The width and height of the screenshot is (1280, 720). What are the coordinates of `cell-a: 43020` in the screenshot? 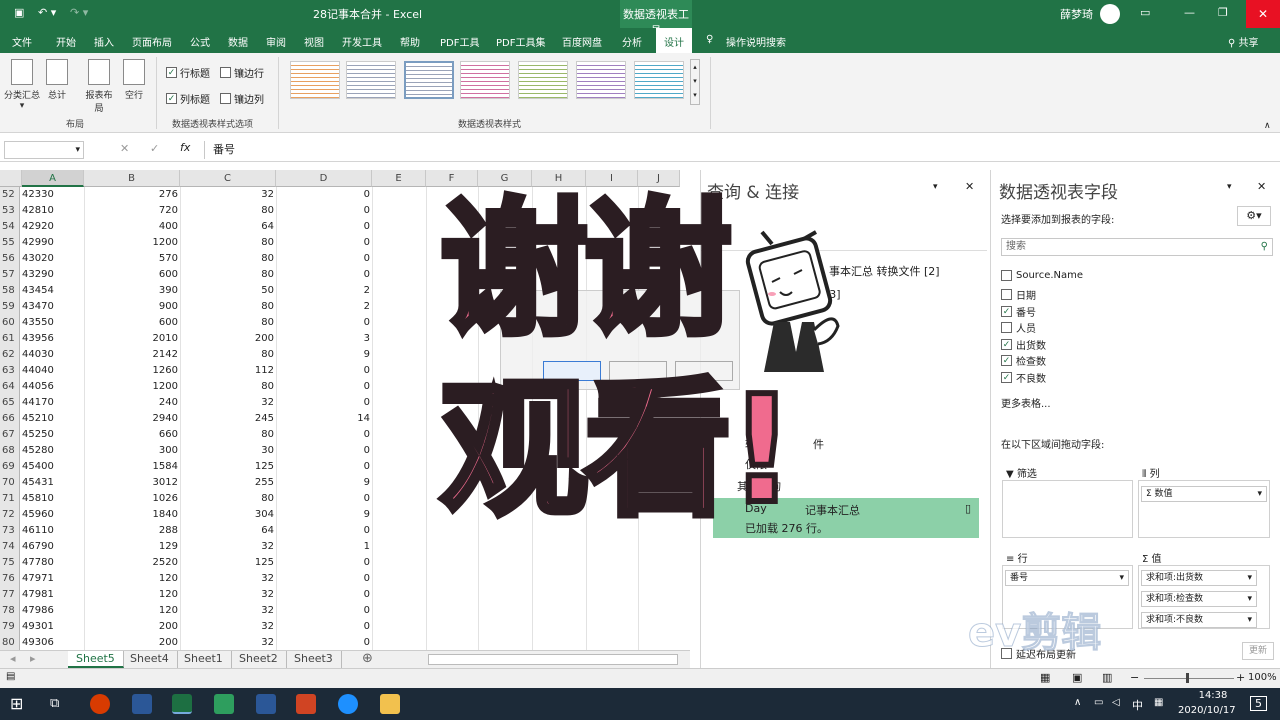 It's located at (52, 259).